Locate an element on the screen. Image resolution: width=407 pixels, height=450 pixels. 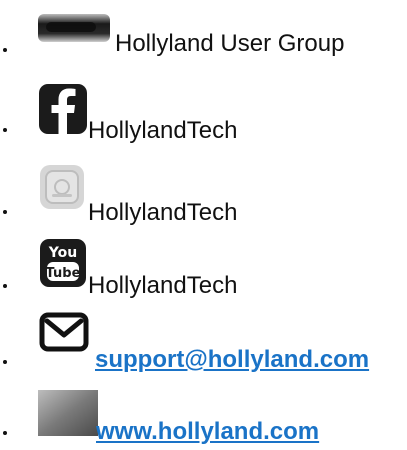
list-item: support@hollyland.com is located at coordinates (203, 340).